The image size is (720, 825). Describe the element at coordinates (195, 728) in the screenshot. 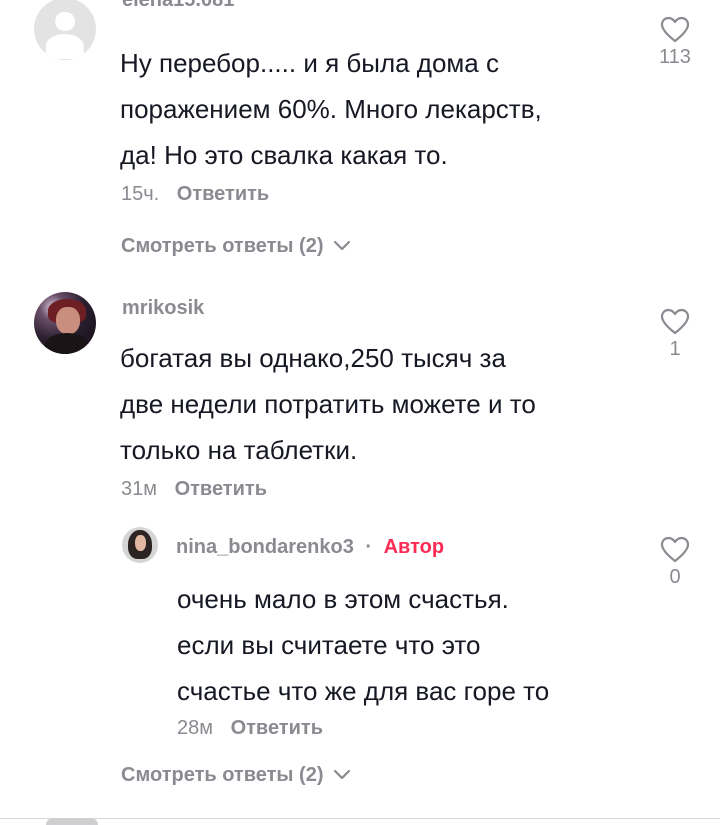

I see `reply-time: 28м` at that location.